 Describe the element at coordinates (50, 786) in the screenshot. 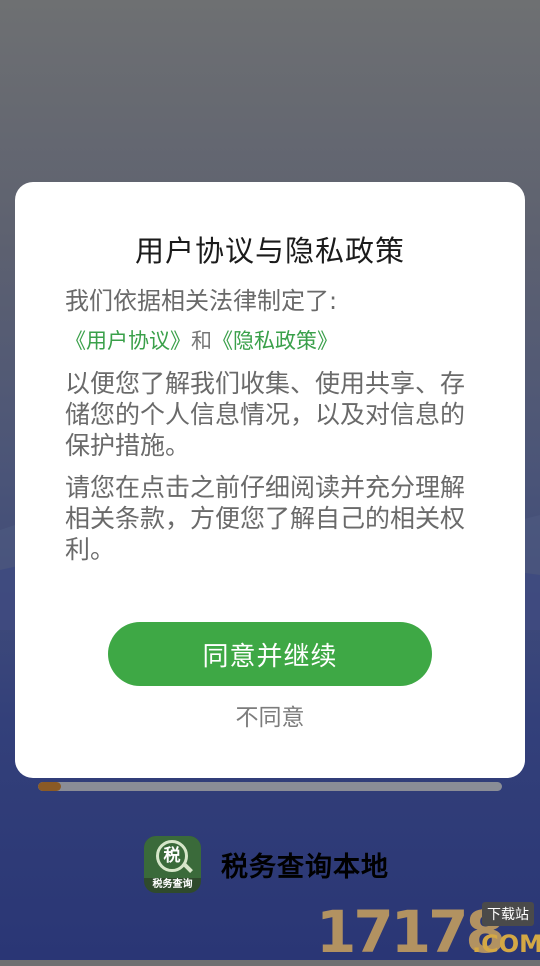

I see `loading-progress-fill` at that location.